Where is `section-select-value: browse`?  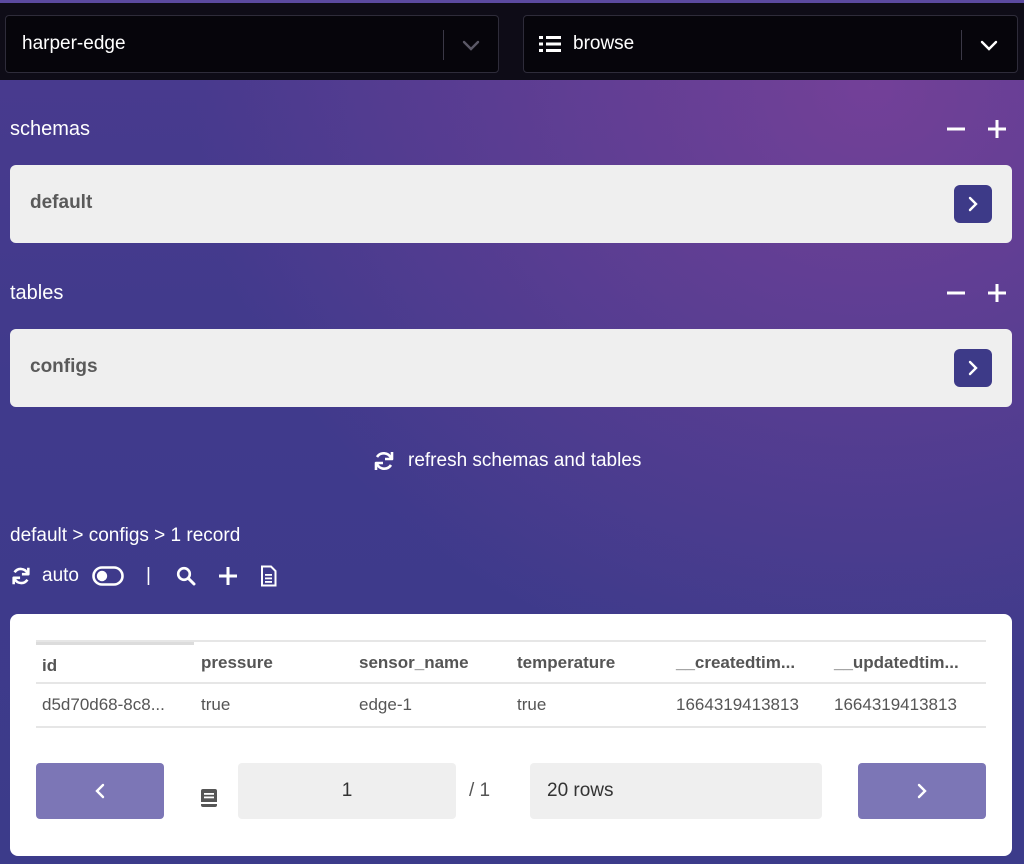 section-select-value: browse is located at coordinates (604, 43).